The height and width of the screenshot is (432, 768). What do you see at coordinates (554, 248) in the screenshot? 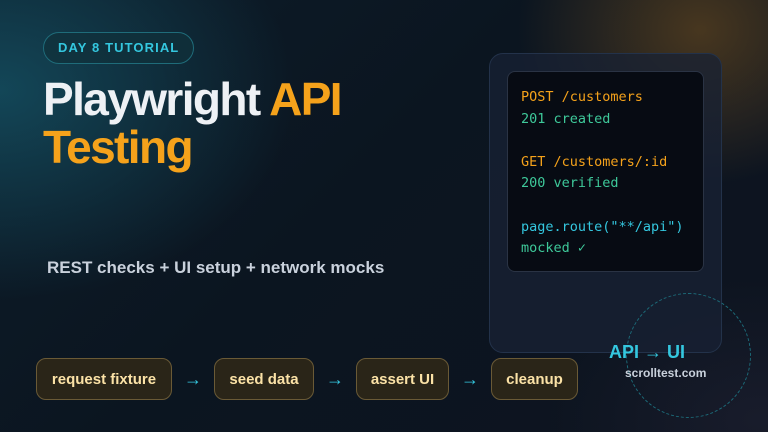
I see `code-line-mocked: mocked ✓` at bounding box center [554, 248].